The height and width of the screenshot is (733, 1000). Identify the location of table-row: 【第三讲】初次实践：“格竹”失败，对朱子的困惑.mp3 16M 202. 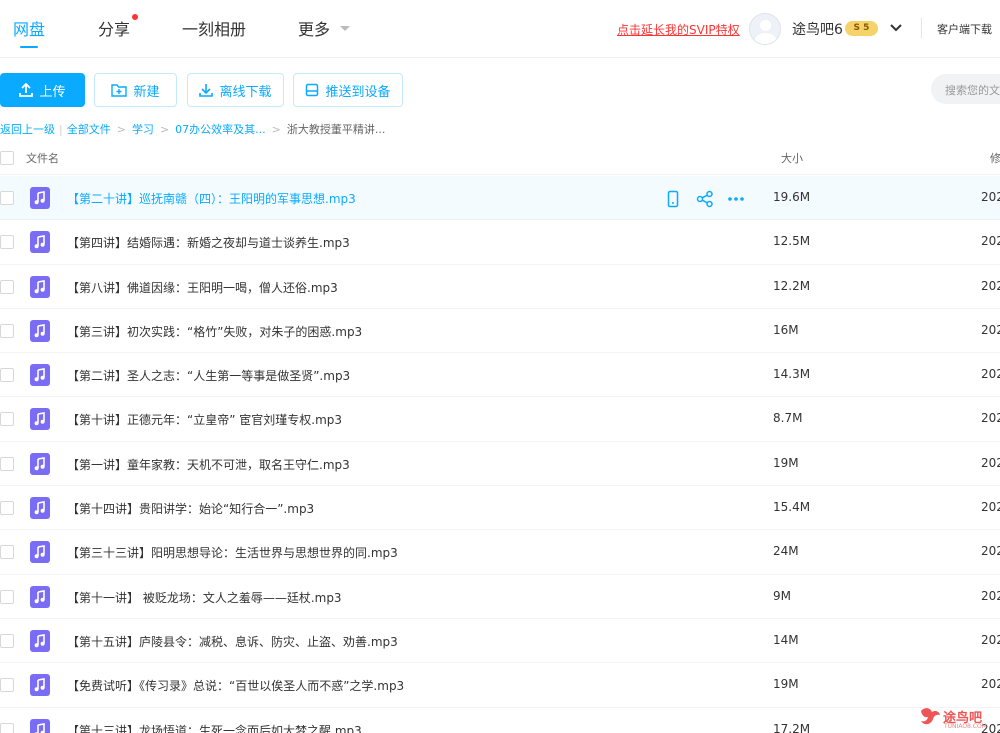
(500, 331).